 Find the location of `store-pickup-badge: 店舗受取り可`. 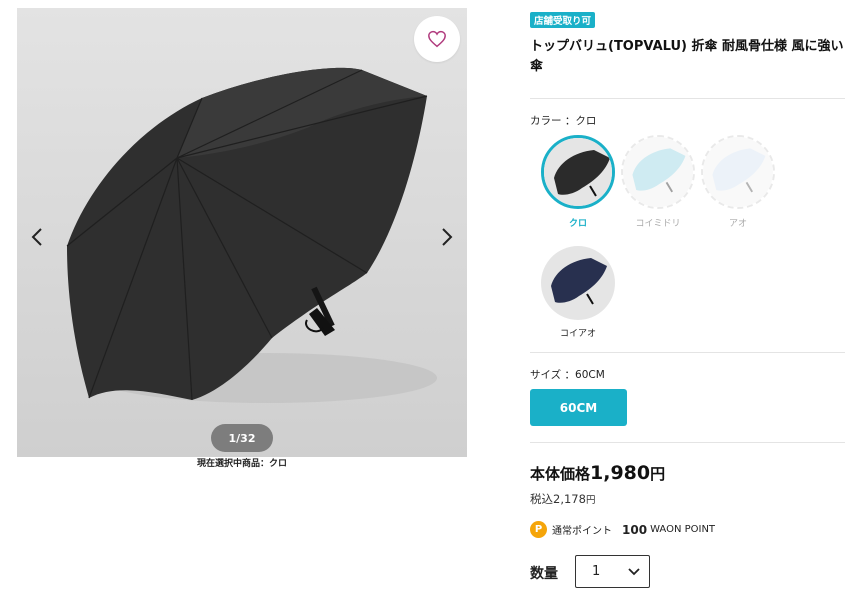

store-pickup-badge: 店舗受取り可 is located at coordinates (563, 20).